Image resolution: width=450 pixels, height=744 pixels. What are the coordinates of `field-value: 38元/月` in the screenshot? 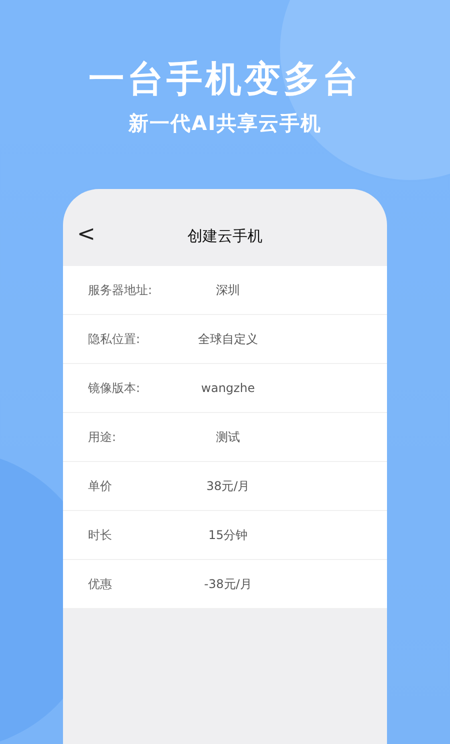 It's located at (228, 486).